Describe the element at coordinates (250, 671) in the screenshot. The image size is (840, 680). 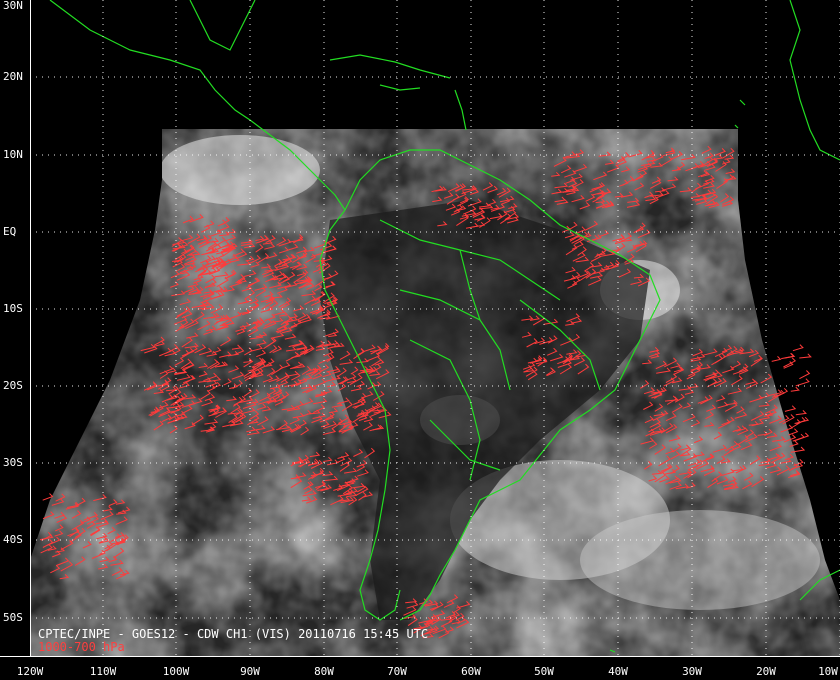
I see `longitude-label: 90W` at that location.